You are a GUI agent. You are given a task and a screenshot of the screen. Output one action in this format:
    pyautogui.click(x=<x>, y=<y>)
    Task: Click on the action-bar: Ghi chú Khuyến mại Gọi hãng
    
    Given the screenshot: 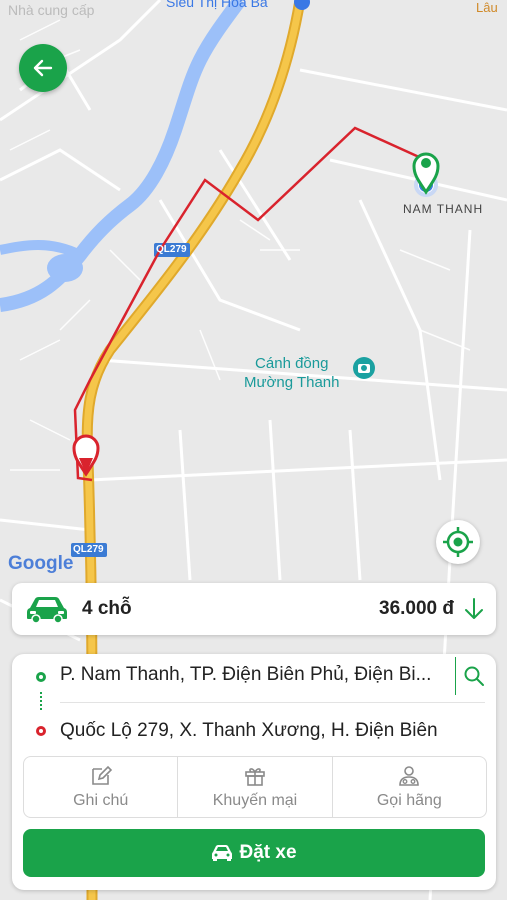 What is the action you would take?
    pyautogui.click(x=255, y=787)
    